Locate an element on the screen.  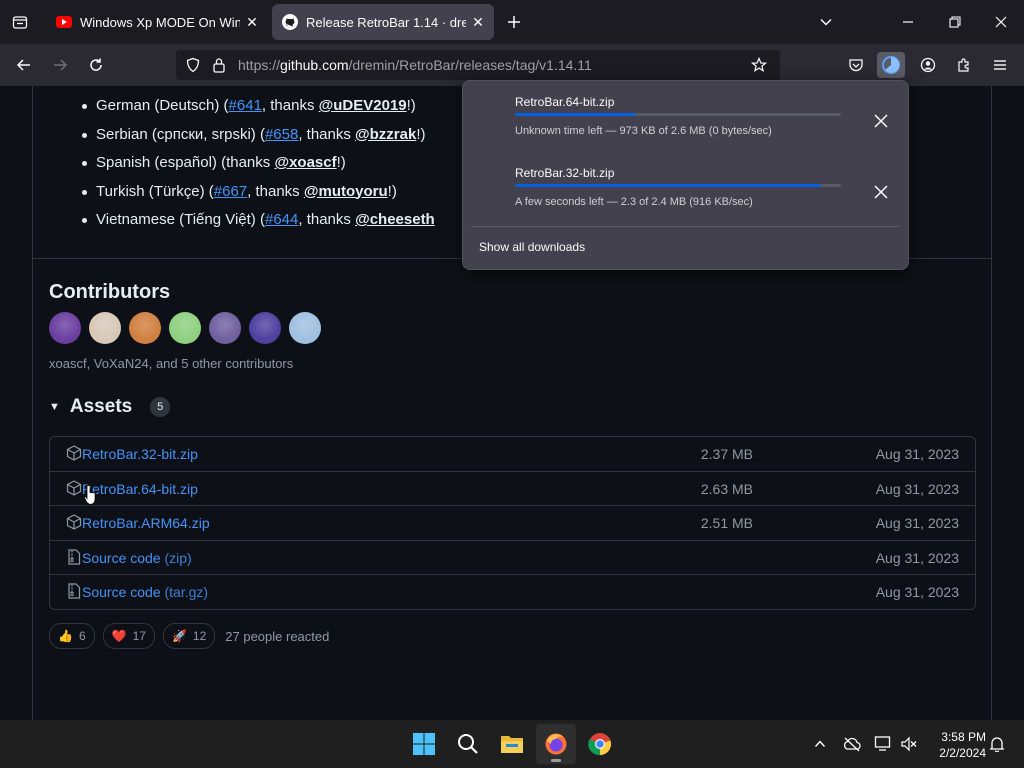
asset-link: RetroBar.ARM64.zip is located at coordinates (146, 523).